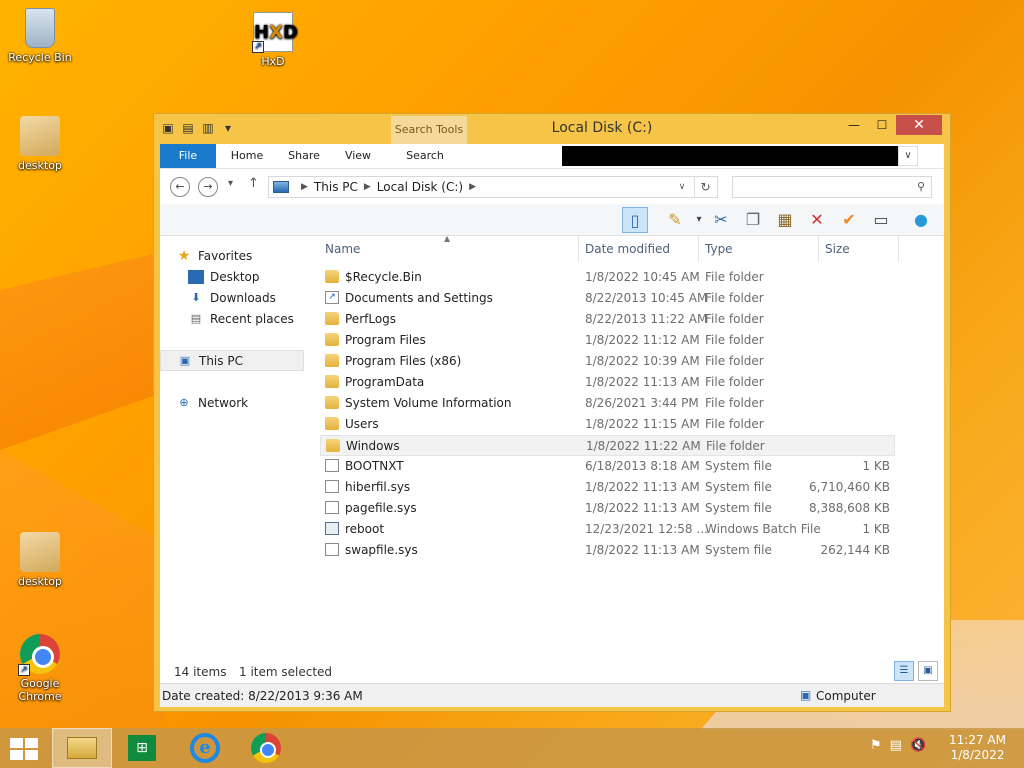 The image size is (1024, 768). What do you see at coordinates (876, 529) in the screenshot?
I see `file-size: 1 KB` at bounding box center [876, 529].